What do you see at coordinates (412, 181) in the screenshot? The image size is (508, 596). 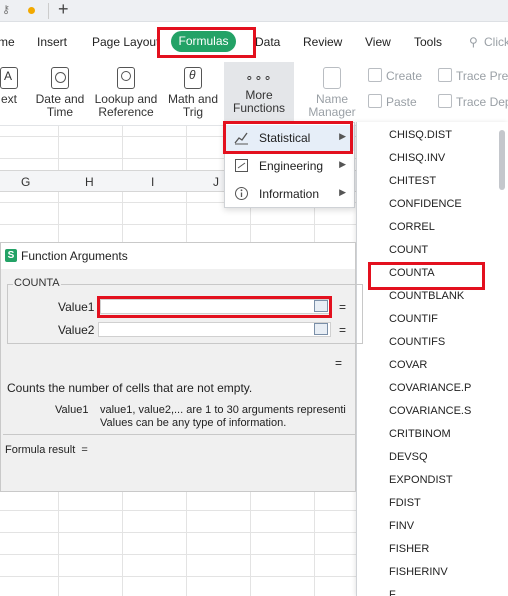 I see `function-item: CHITEST` at bounding box center [412, 181].